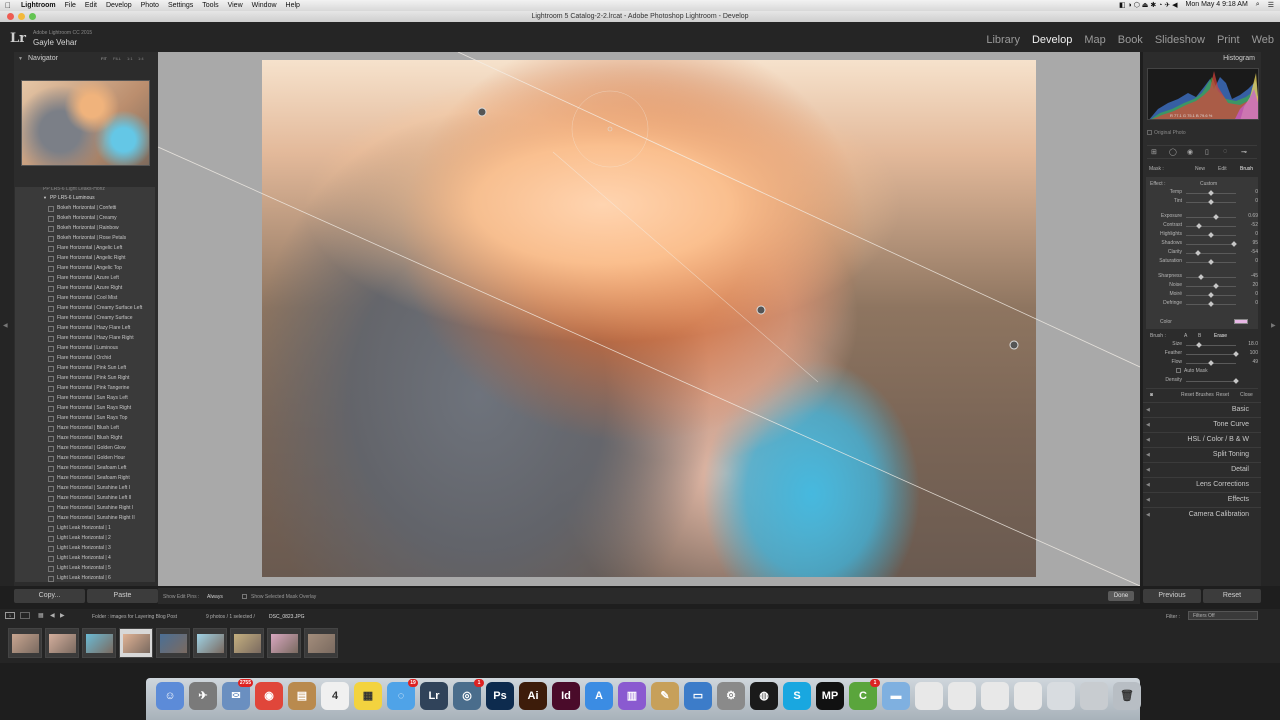 The image size is (1280, 720). I want to click on zoom-1-1: 1:1, so click(130, 58).